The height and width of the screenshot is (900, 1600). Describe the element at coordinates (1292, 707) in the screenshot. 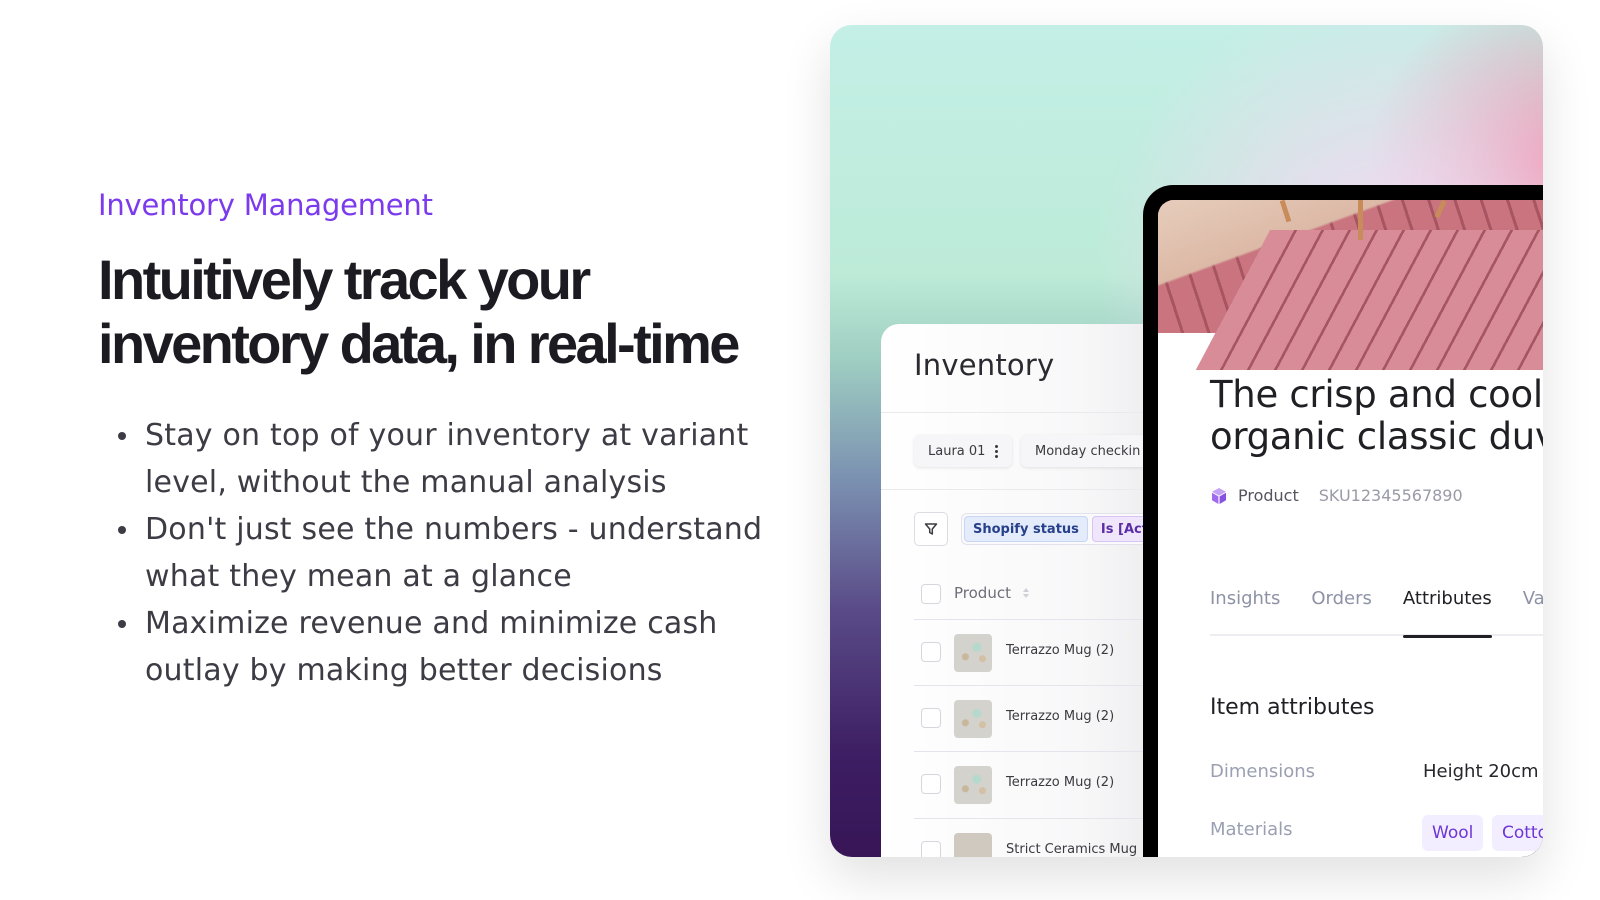

I see `item-attributes-heading: Item attributes` at that location.